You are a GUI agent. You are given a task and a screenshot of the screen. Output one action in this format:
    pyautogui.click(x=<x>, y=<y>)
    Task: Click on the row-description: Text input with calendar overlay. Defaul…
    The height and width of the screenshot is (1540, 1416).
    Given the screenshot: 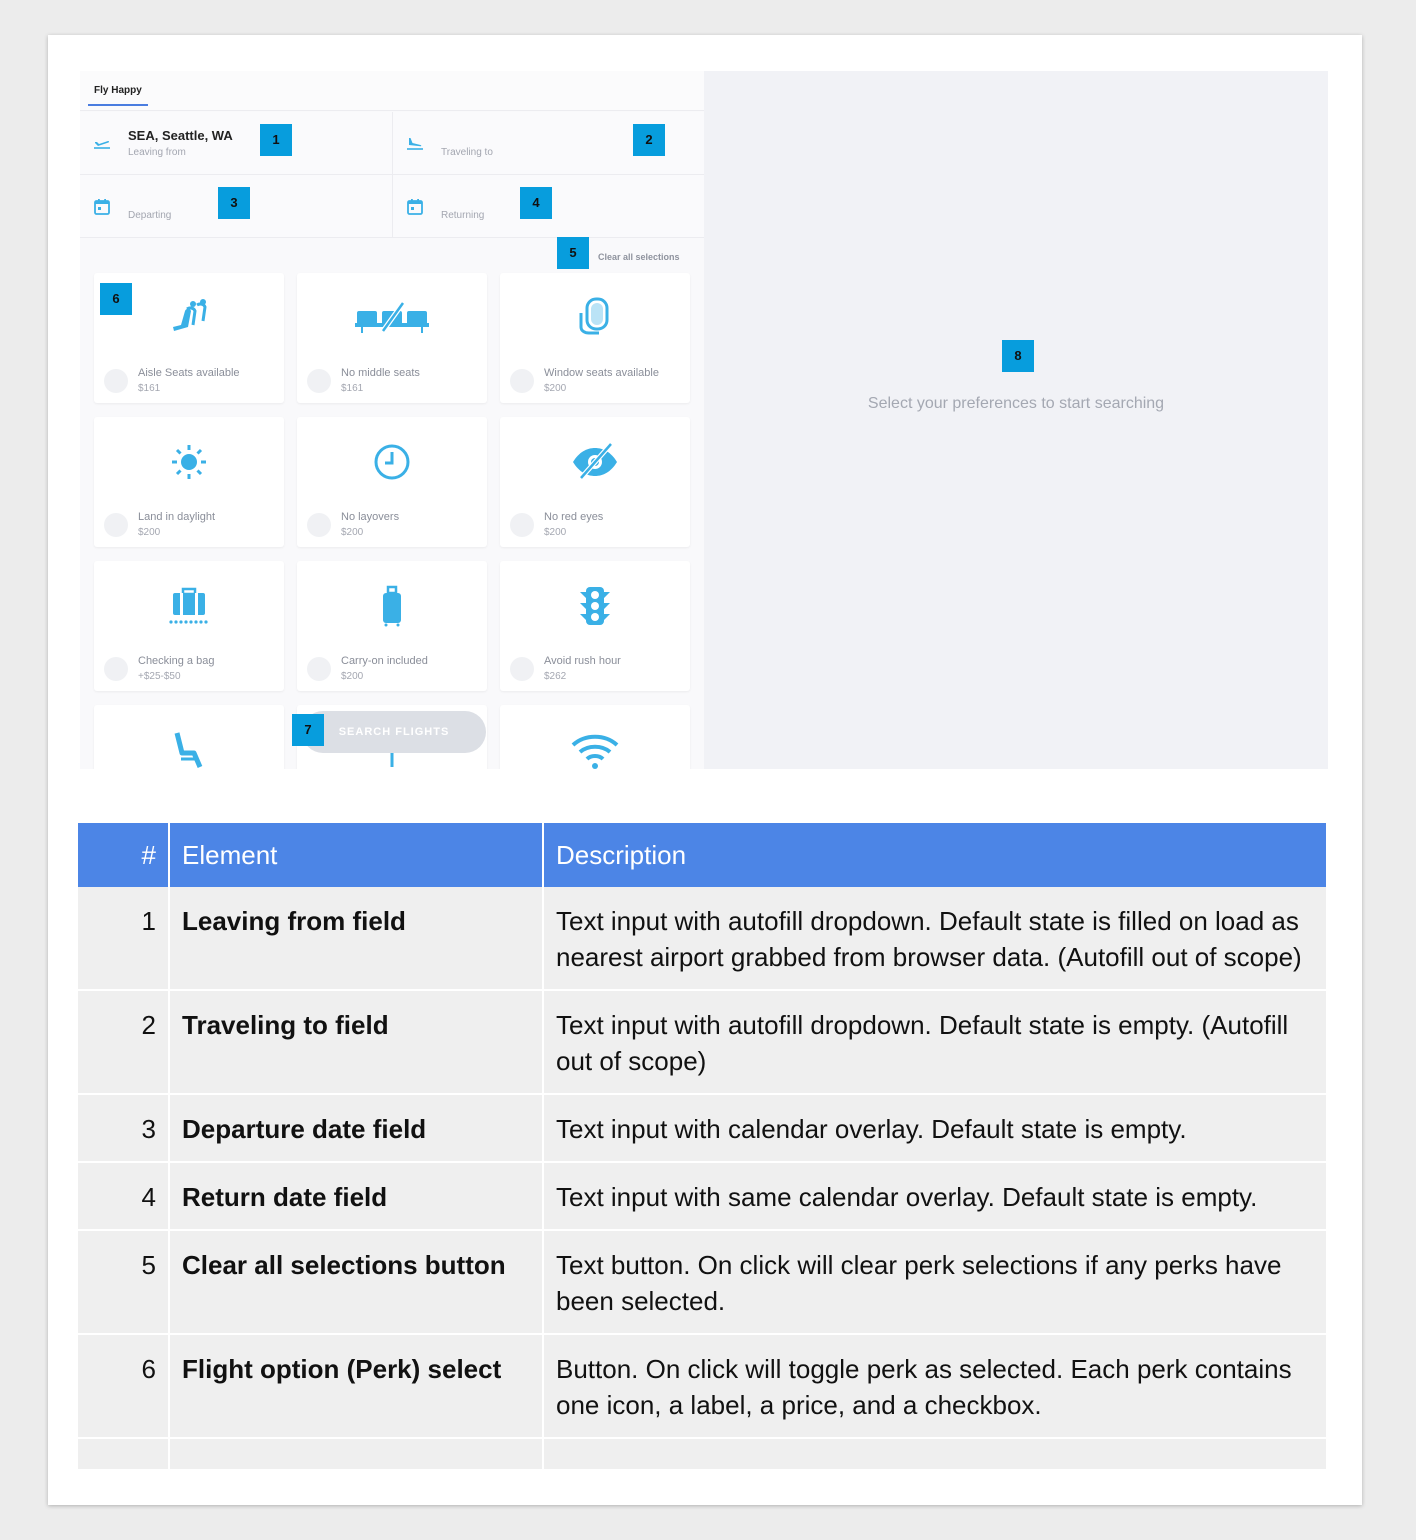 What is the action you would take?
    pyautogui.click(x=935, y=1129)
    